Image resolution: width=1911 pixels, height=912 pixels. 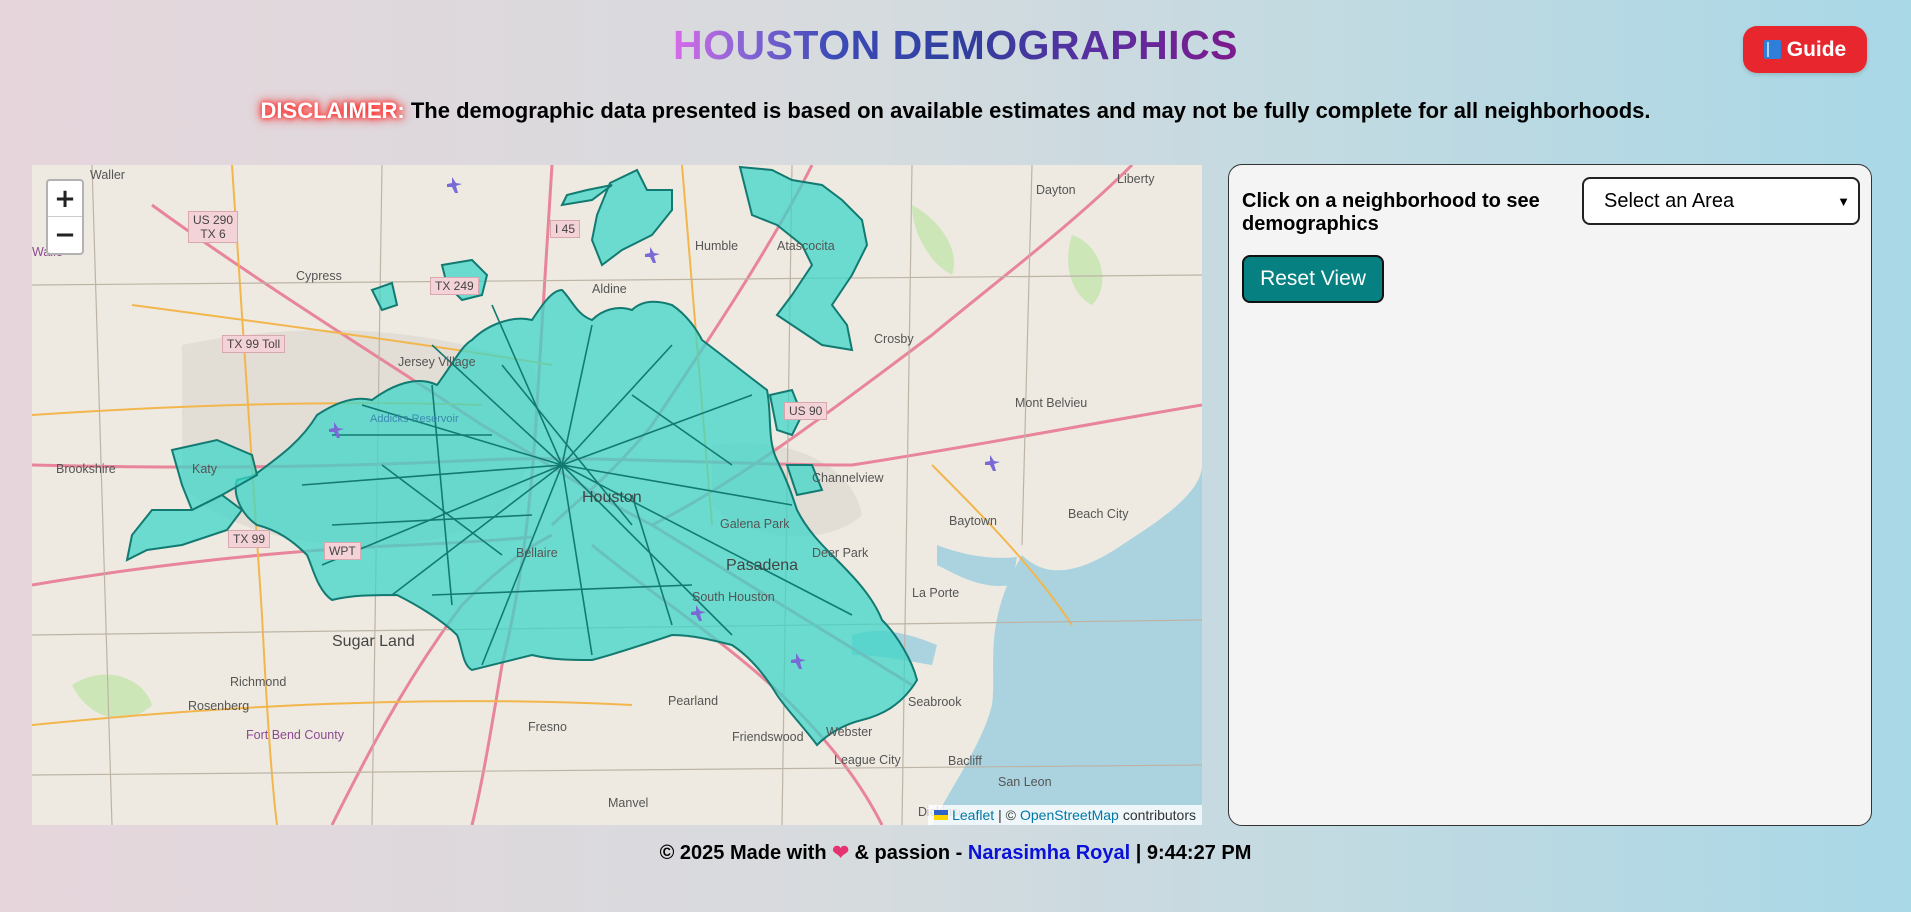 I want to click on highway-shield: TX 249, so click(x=454, y=286).